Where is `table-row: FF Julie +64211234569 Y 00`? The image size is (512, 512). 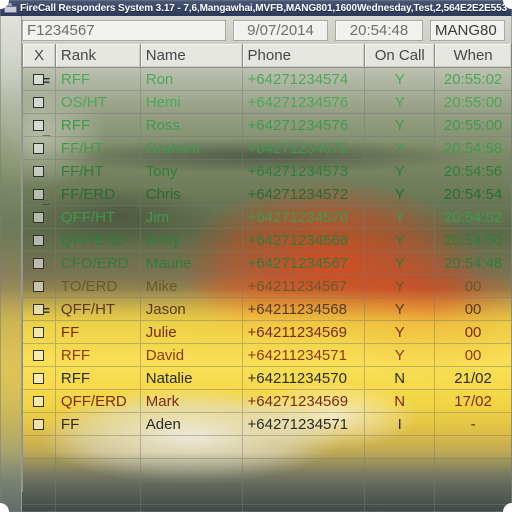
table-row: FF Julie +64211234569 Y 00 is located at coordinates (267, 332).